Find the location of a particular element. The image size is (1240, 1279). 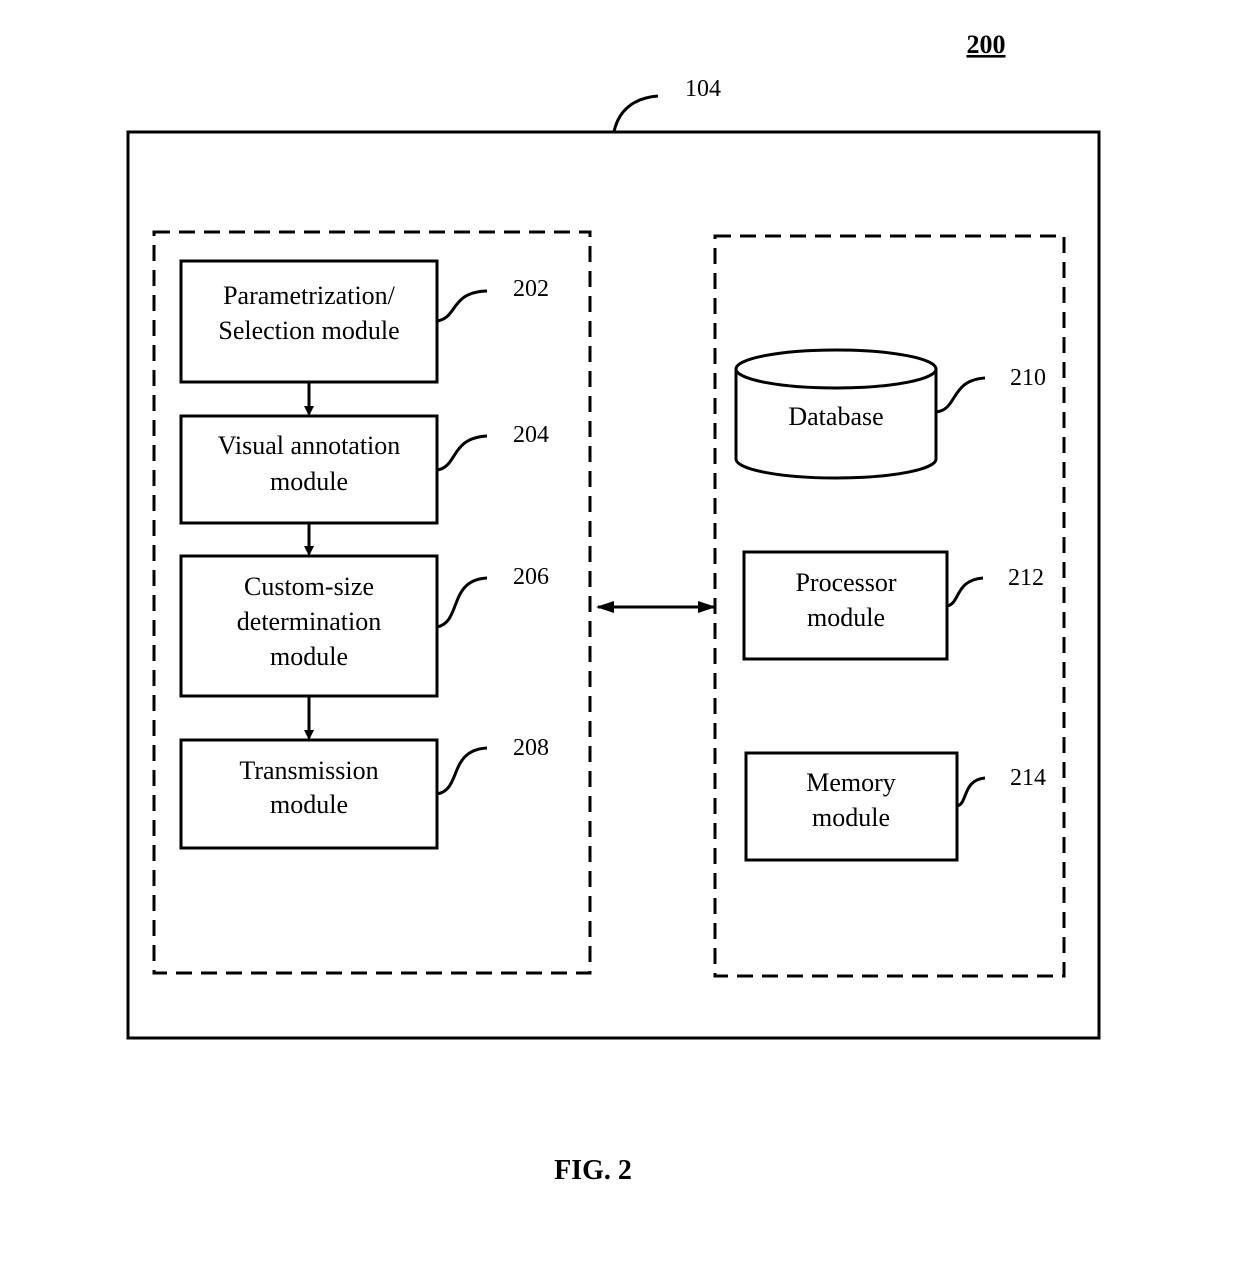

visual-annotation-module: Visual annotation module is located at coordinates (309, 469).